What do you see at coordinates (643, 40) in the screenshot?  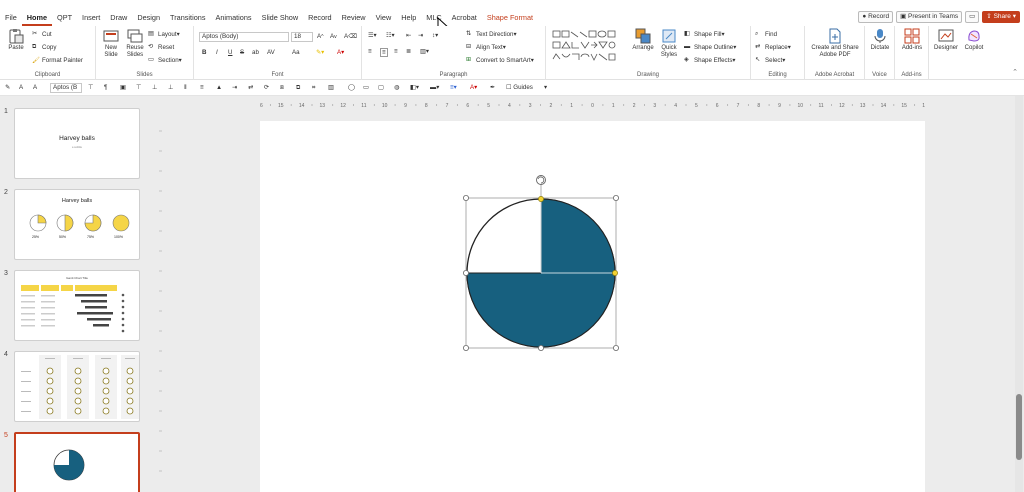 I see `arrange-button: Arrange` at bounding box center [643, 40].